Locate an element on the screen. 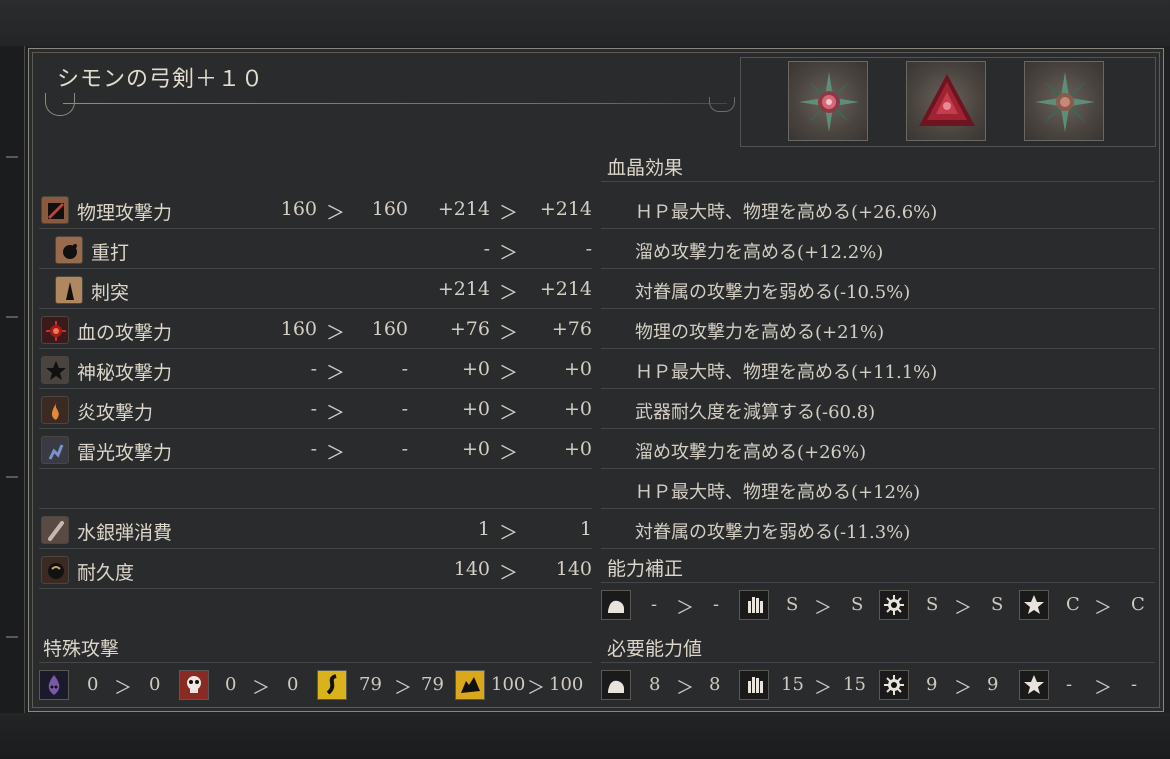  stat-row: 水銀弾消費 1 ＞ 1 is located at coordinates (315, 529).